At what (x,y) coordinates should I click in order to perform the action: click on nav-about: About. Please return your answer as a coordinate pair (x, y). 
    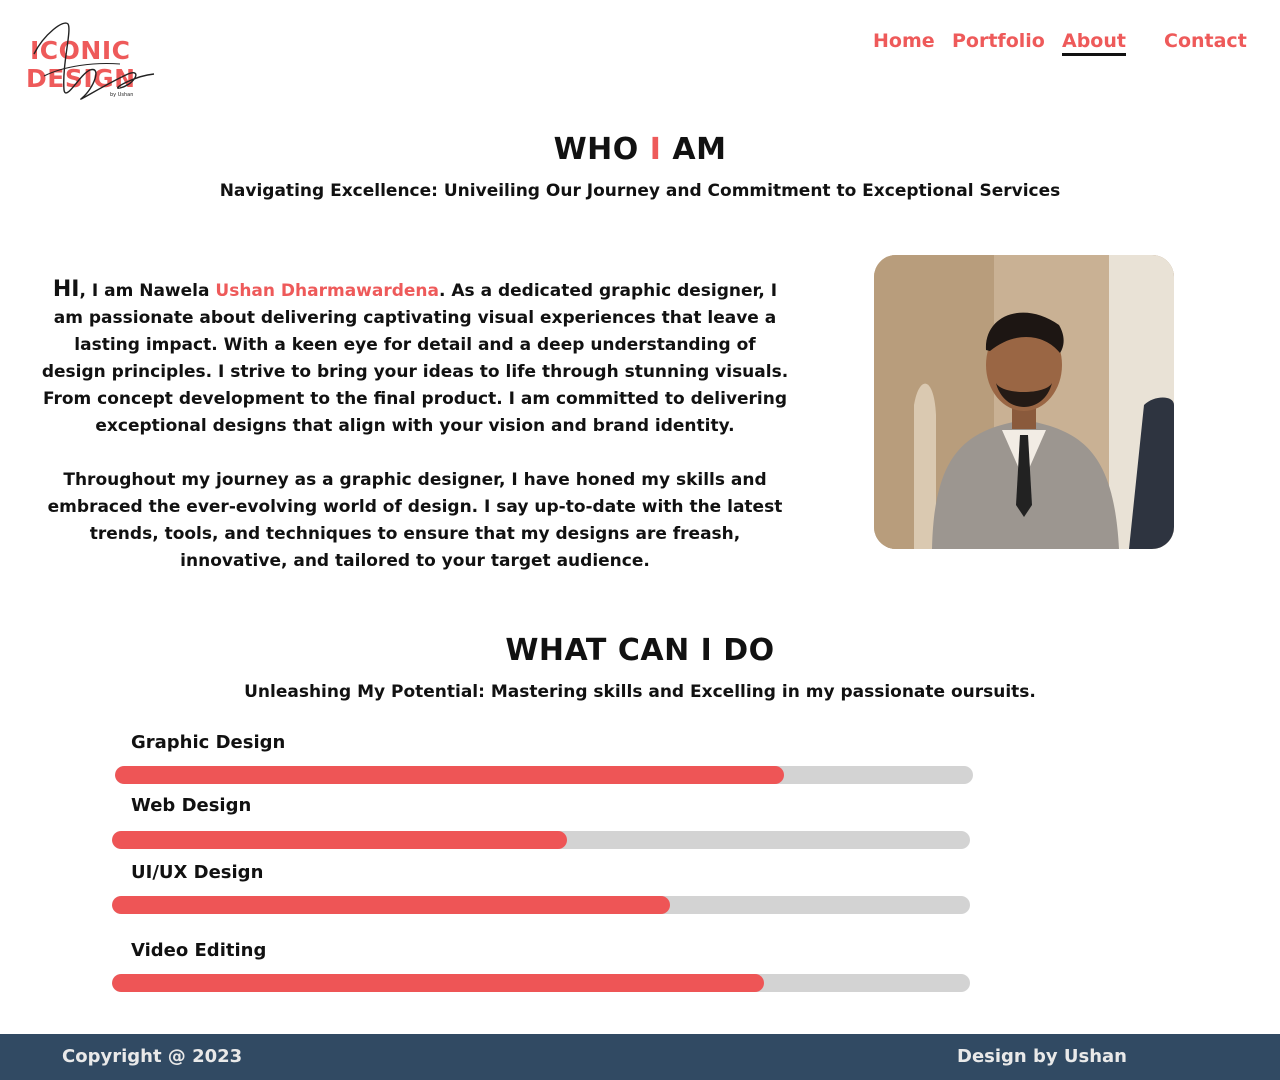
    Looking at the image, I should click on (1094, 43).